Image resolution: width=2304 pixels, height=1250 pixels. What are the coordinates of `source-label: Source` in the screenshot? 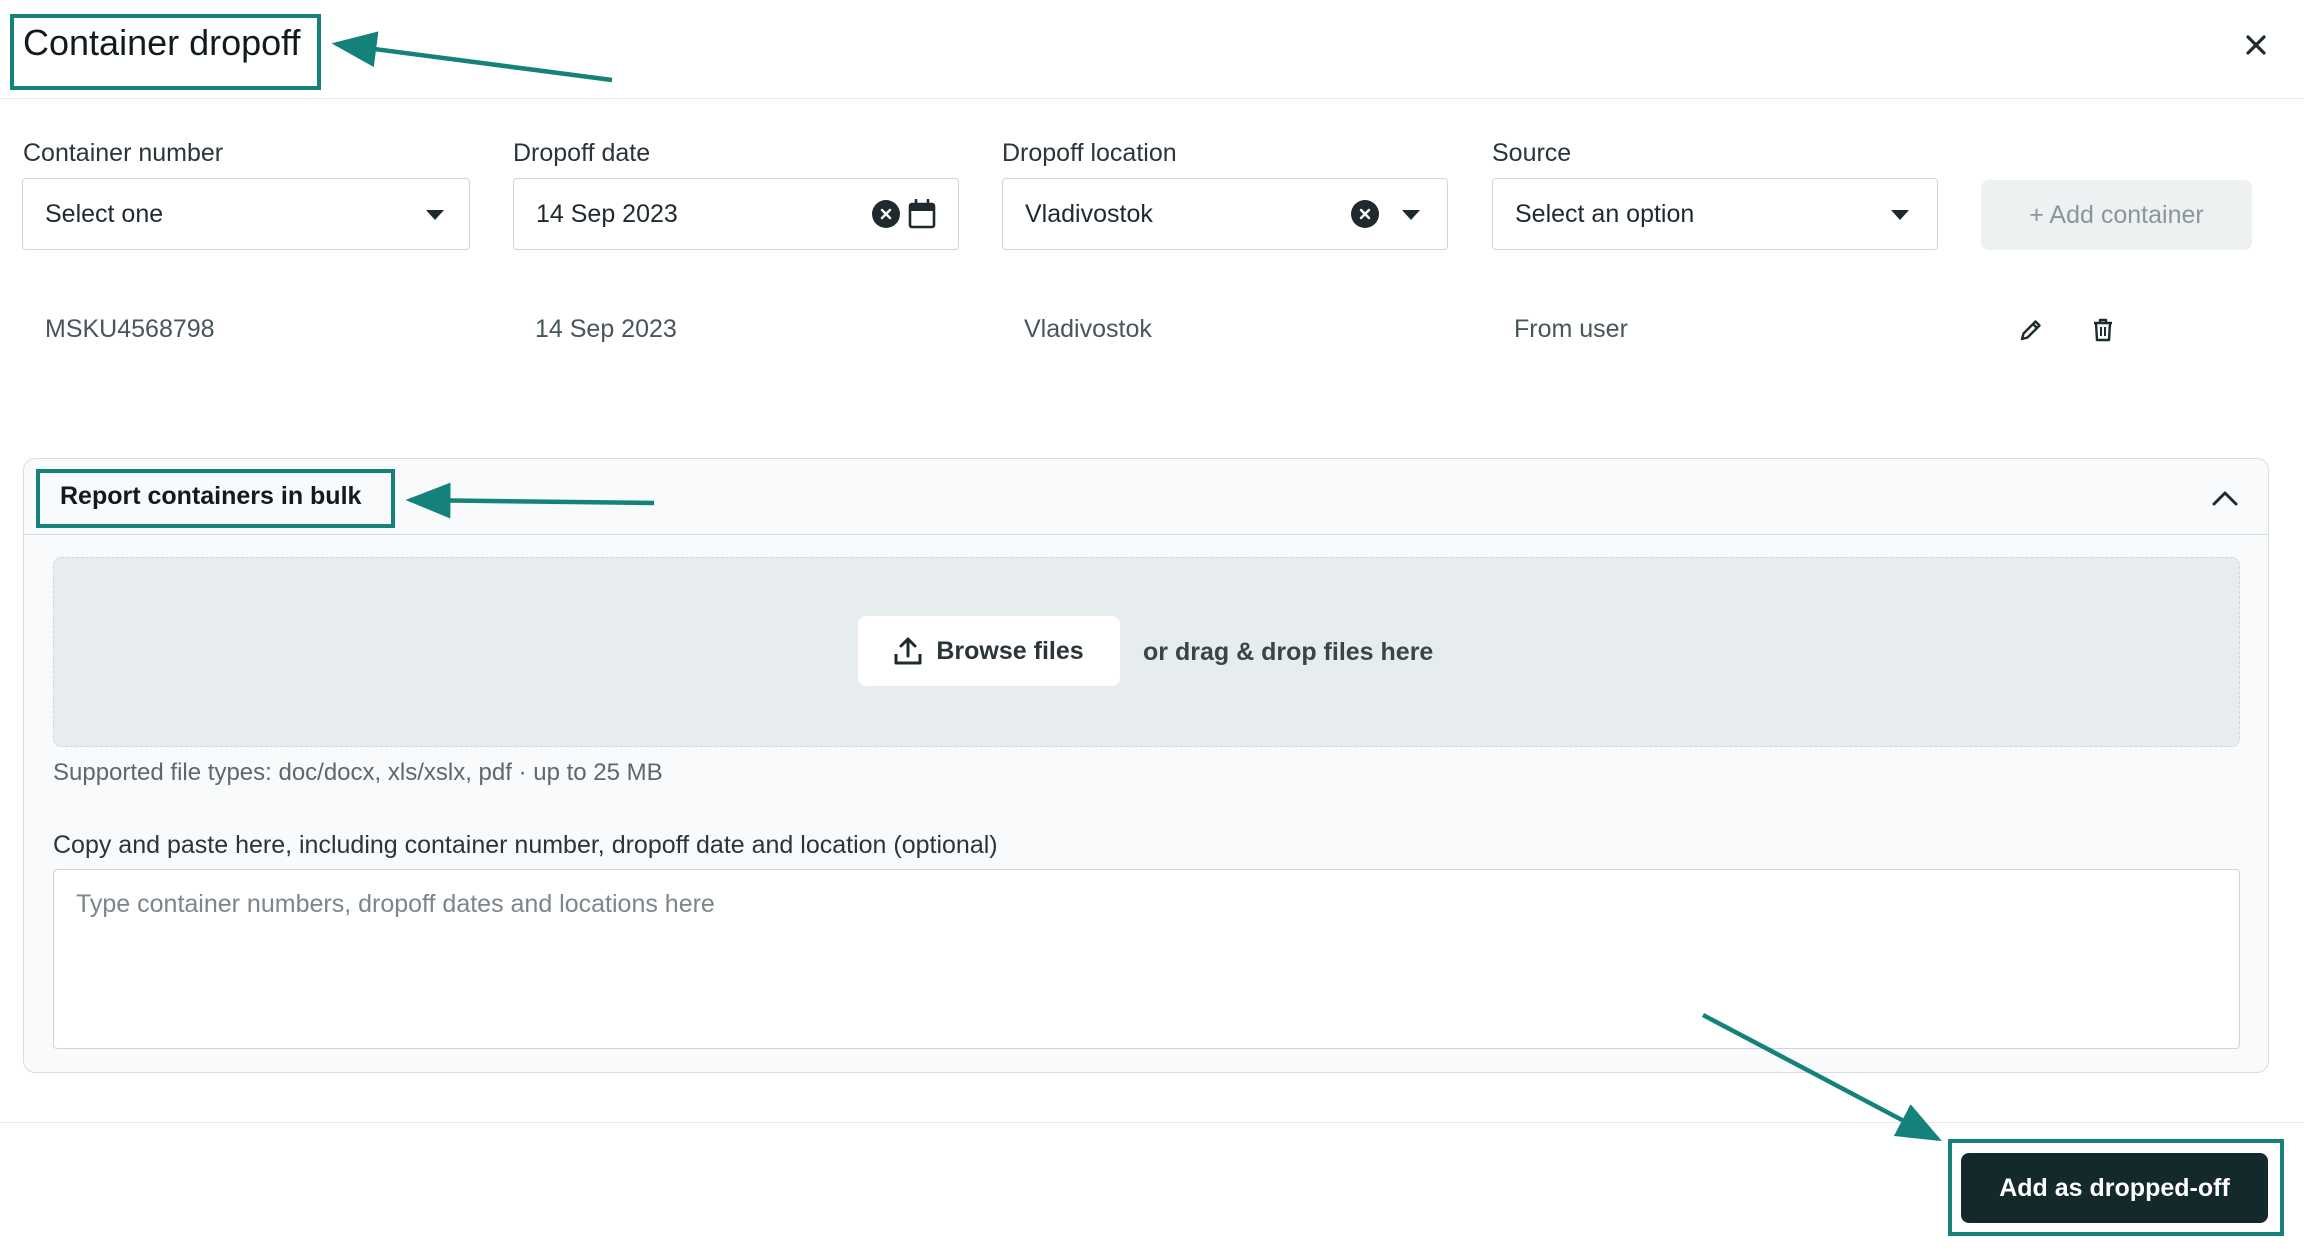 It's located at (1532, 153).